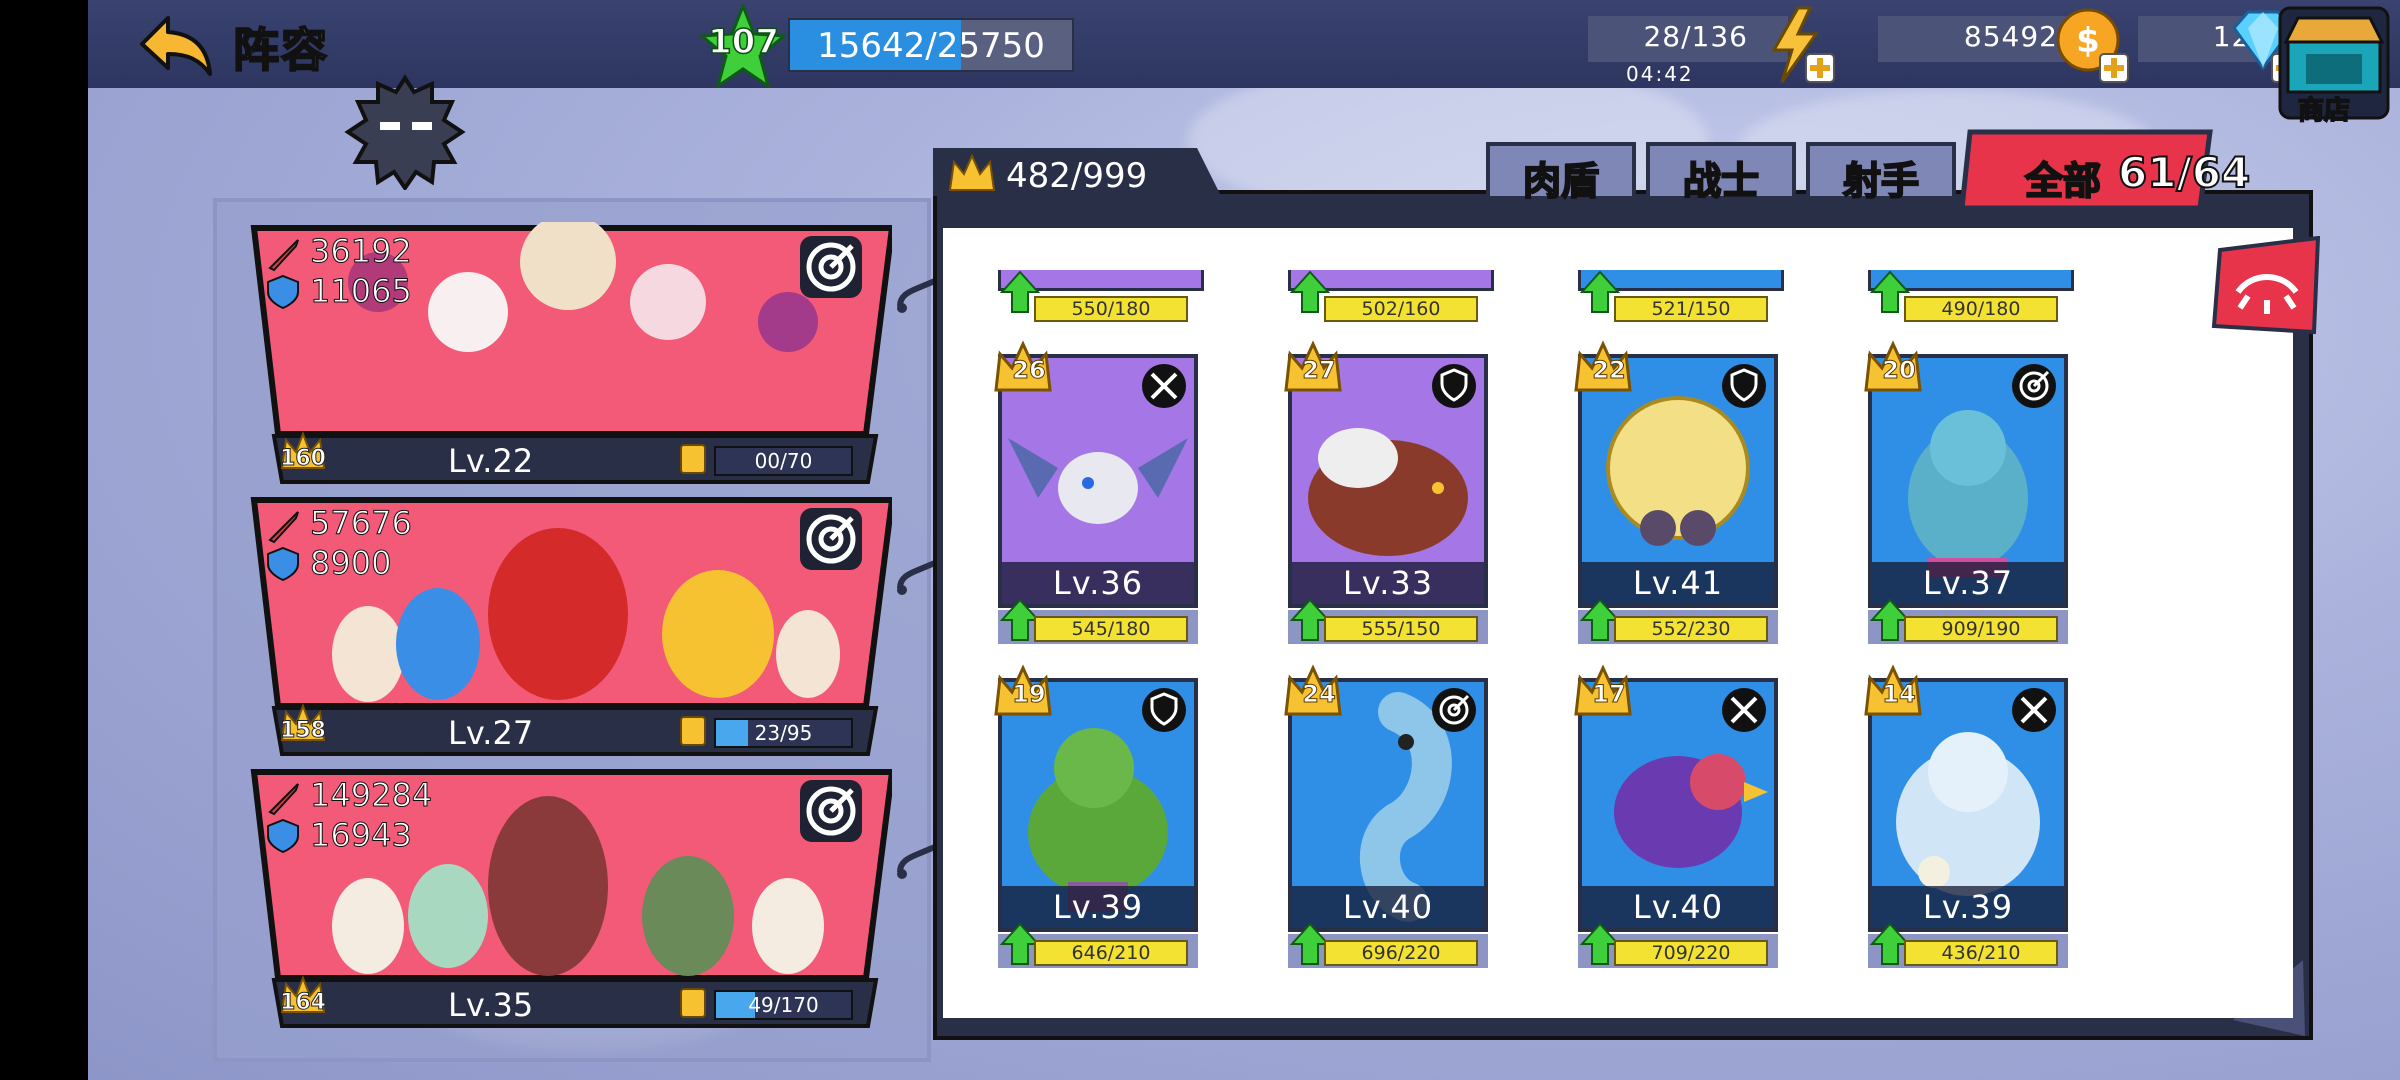 This screenshot has width=2400, height=1080. What do you see at coordinates (491, 1005) in the screenshot?
I see `team-level: Lv.35` at bounding box center [491, 1005].